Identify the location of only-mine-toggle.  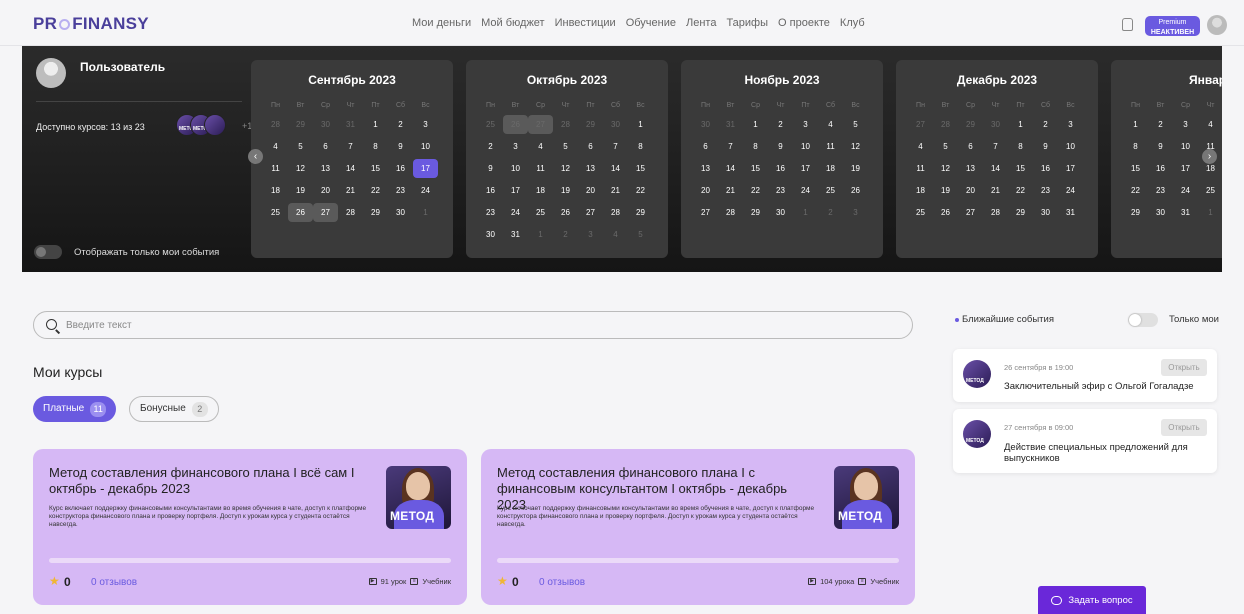
(1143, 320).